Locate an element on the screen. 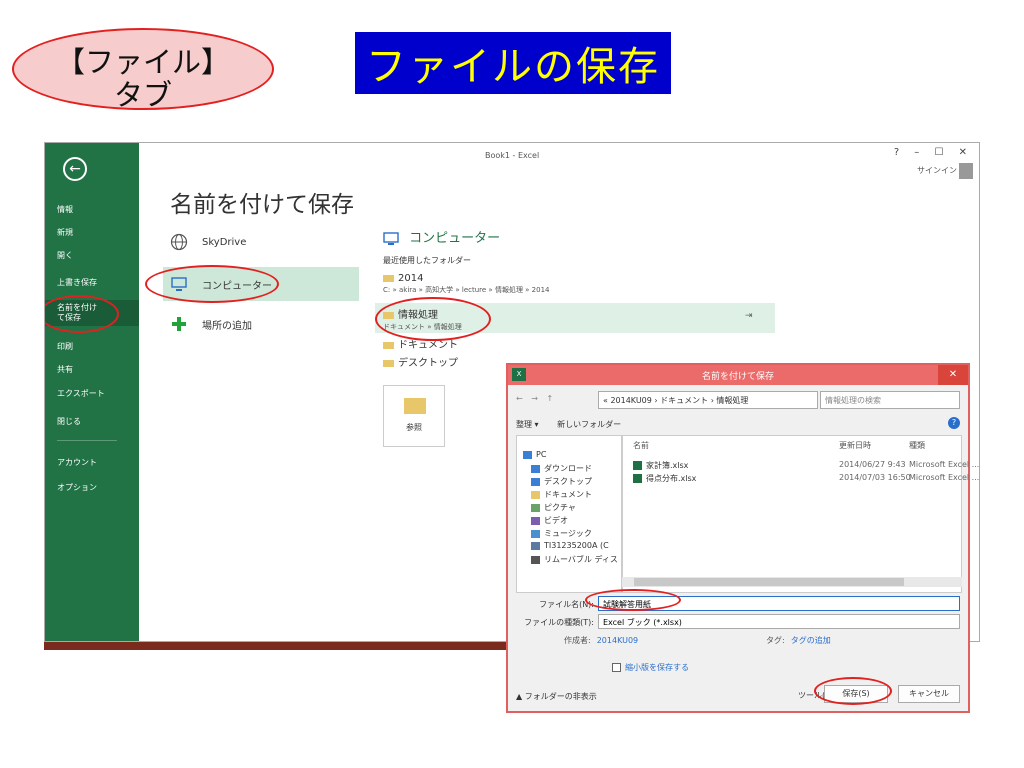 The image size is (1024, 768). file-name-label: 家計簿.xlsx is located at coordinates (667, 465).